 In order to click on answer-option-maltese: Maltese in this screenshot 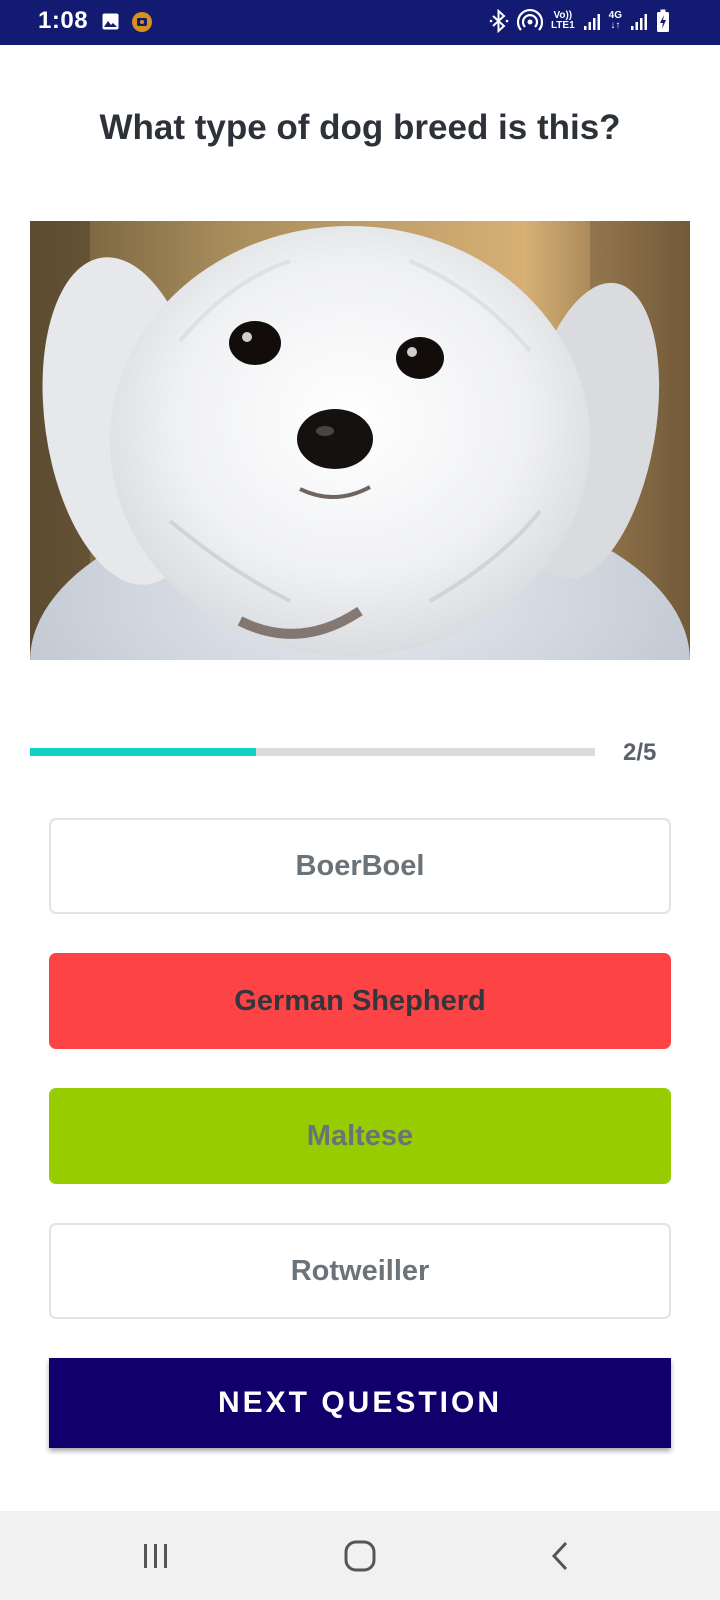, I will do `click(360, 1136)`.